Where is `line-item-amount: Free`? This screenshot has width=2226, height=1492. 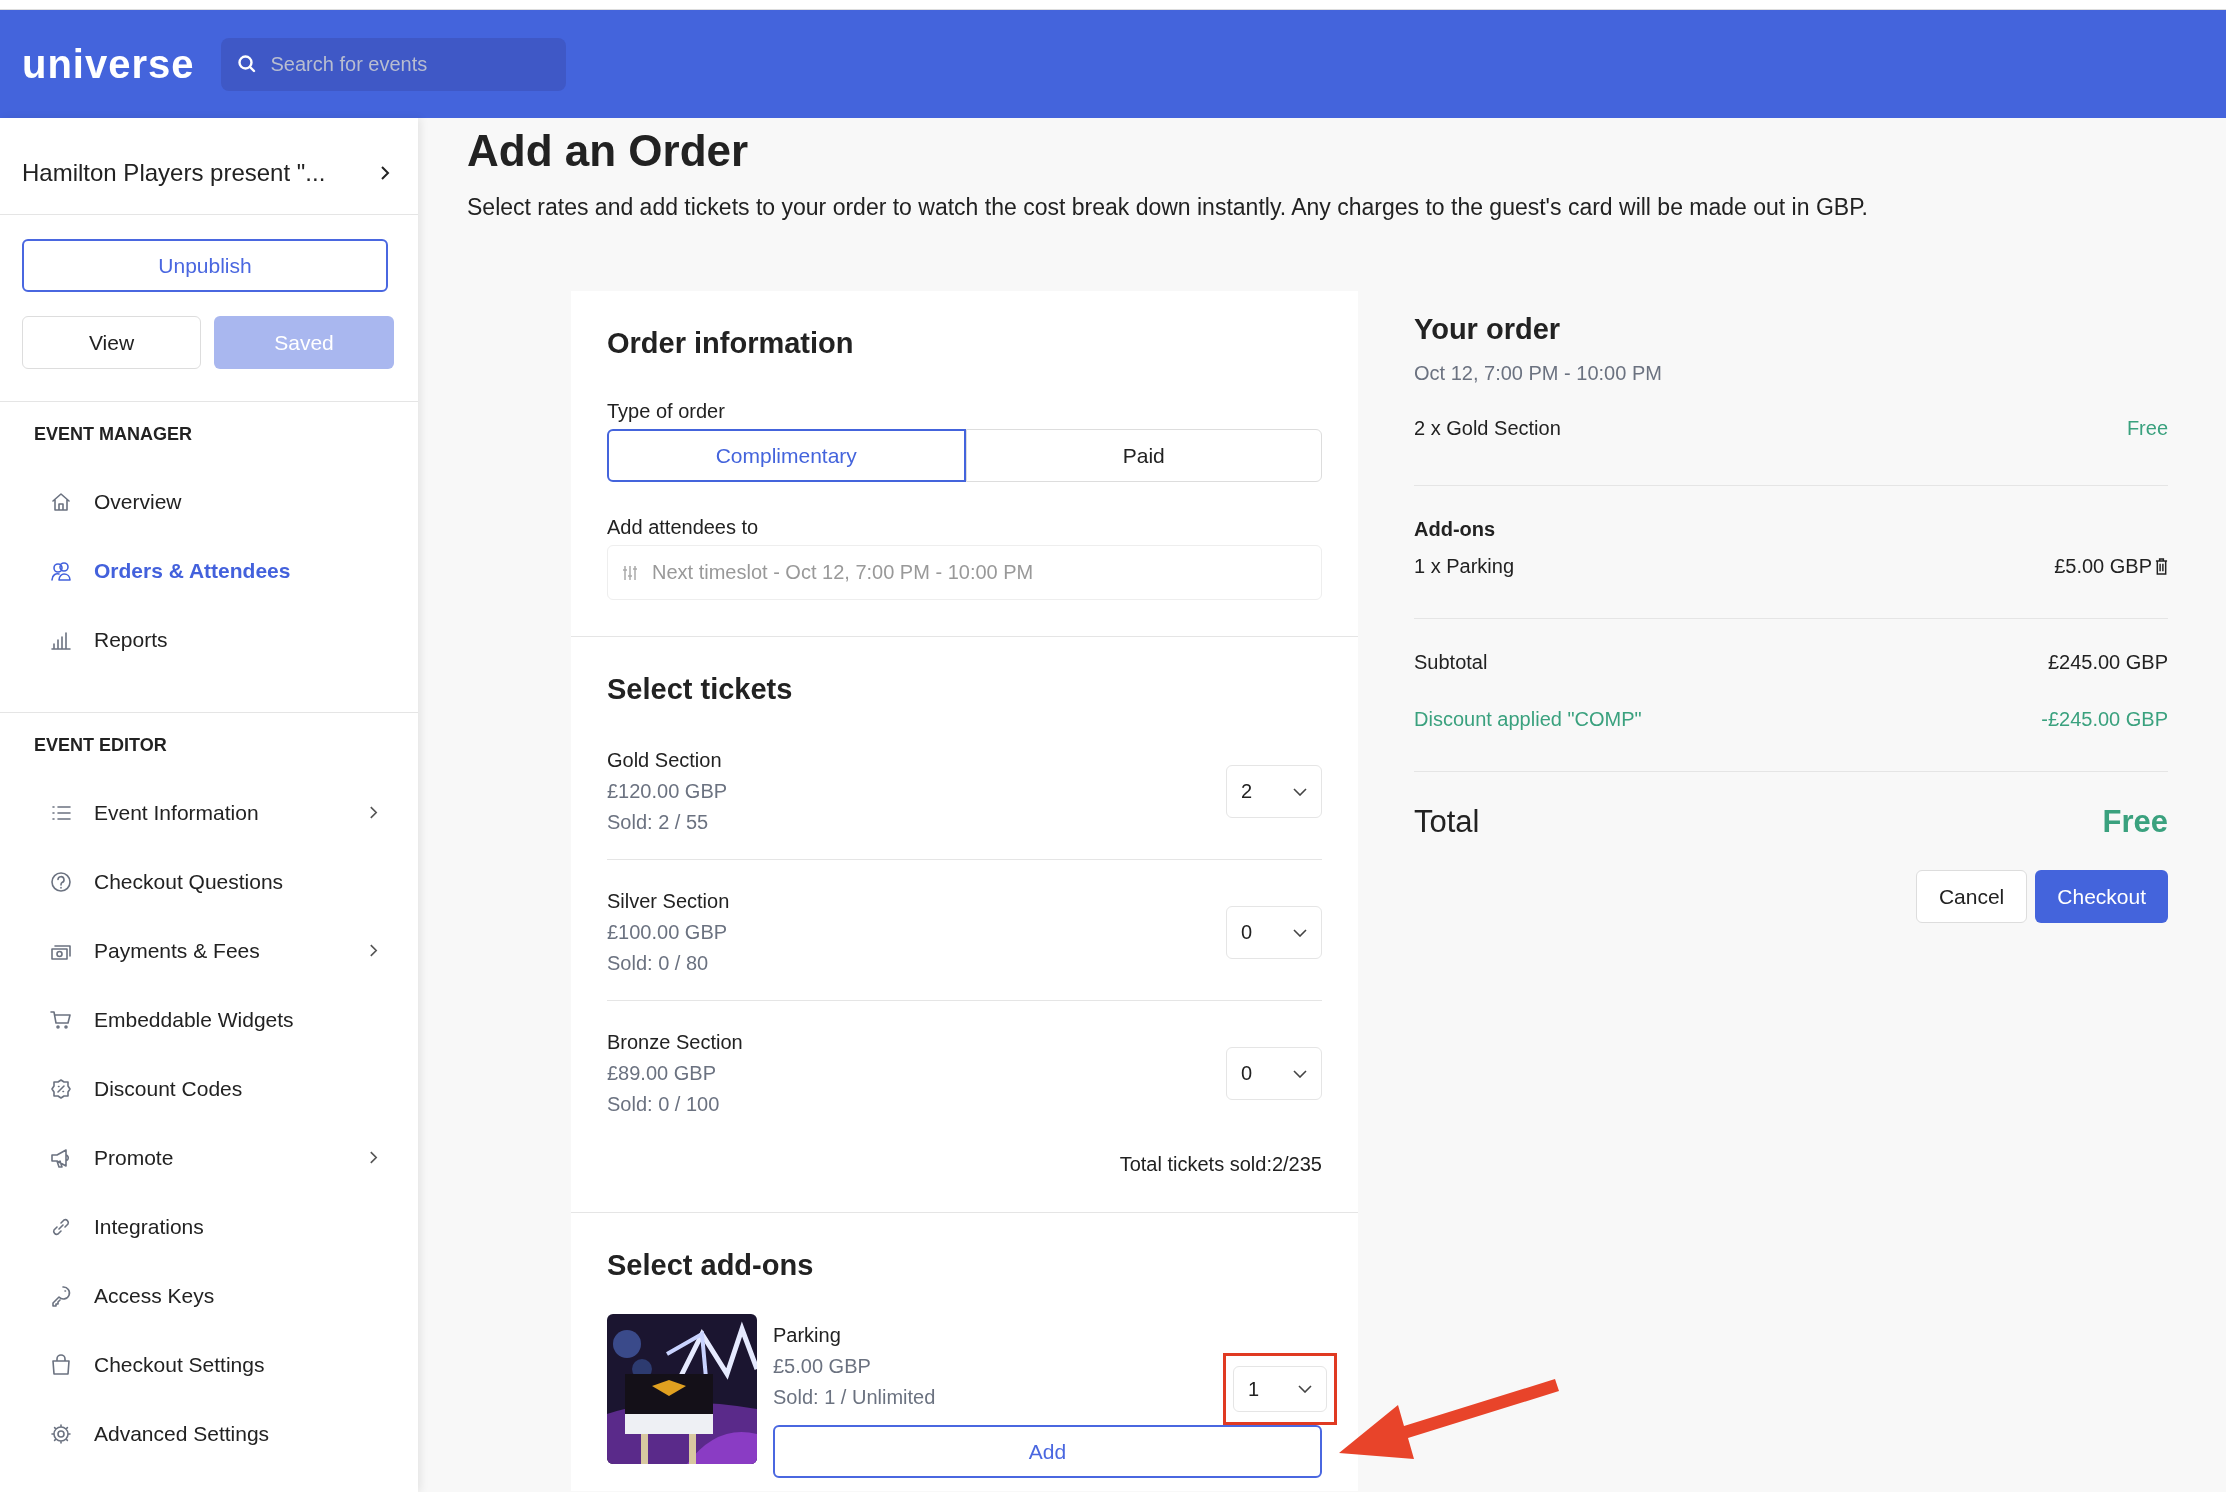 line-item-amount: Free is located at coordinates (2147, 429).